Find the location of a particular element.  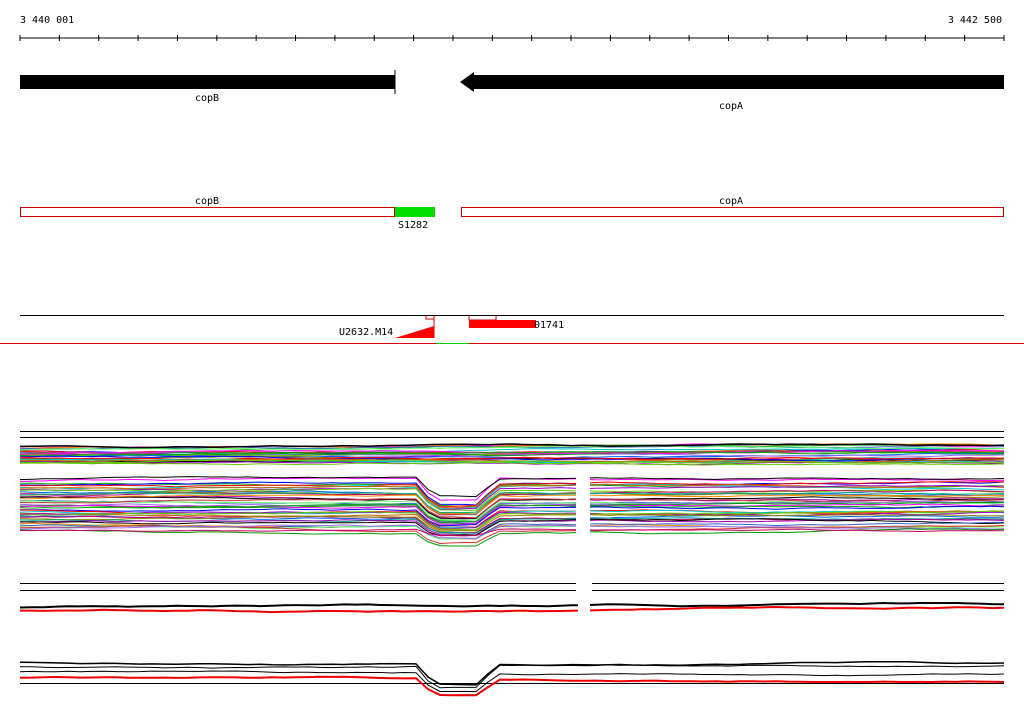

coordinate-ruler: 3 440 001 3 442 500 is located at coordinates (512, 28).